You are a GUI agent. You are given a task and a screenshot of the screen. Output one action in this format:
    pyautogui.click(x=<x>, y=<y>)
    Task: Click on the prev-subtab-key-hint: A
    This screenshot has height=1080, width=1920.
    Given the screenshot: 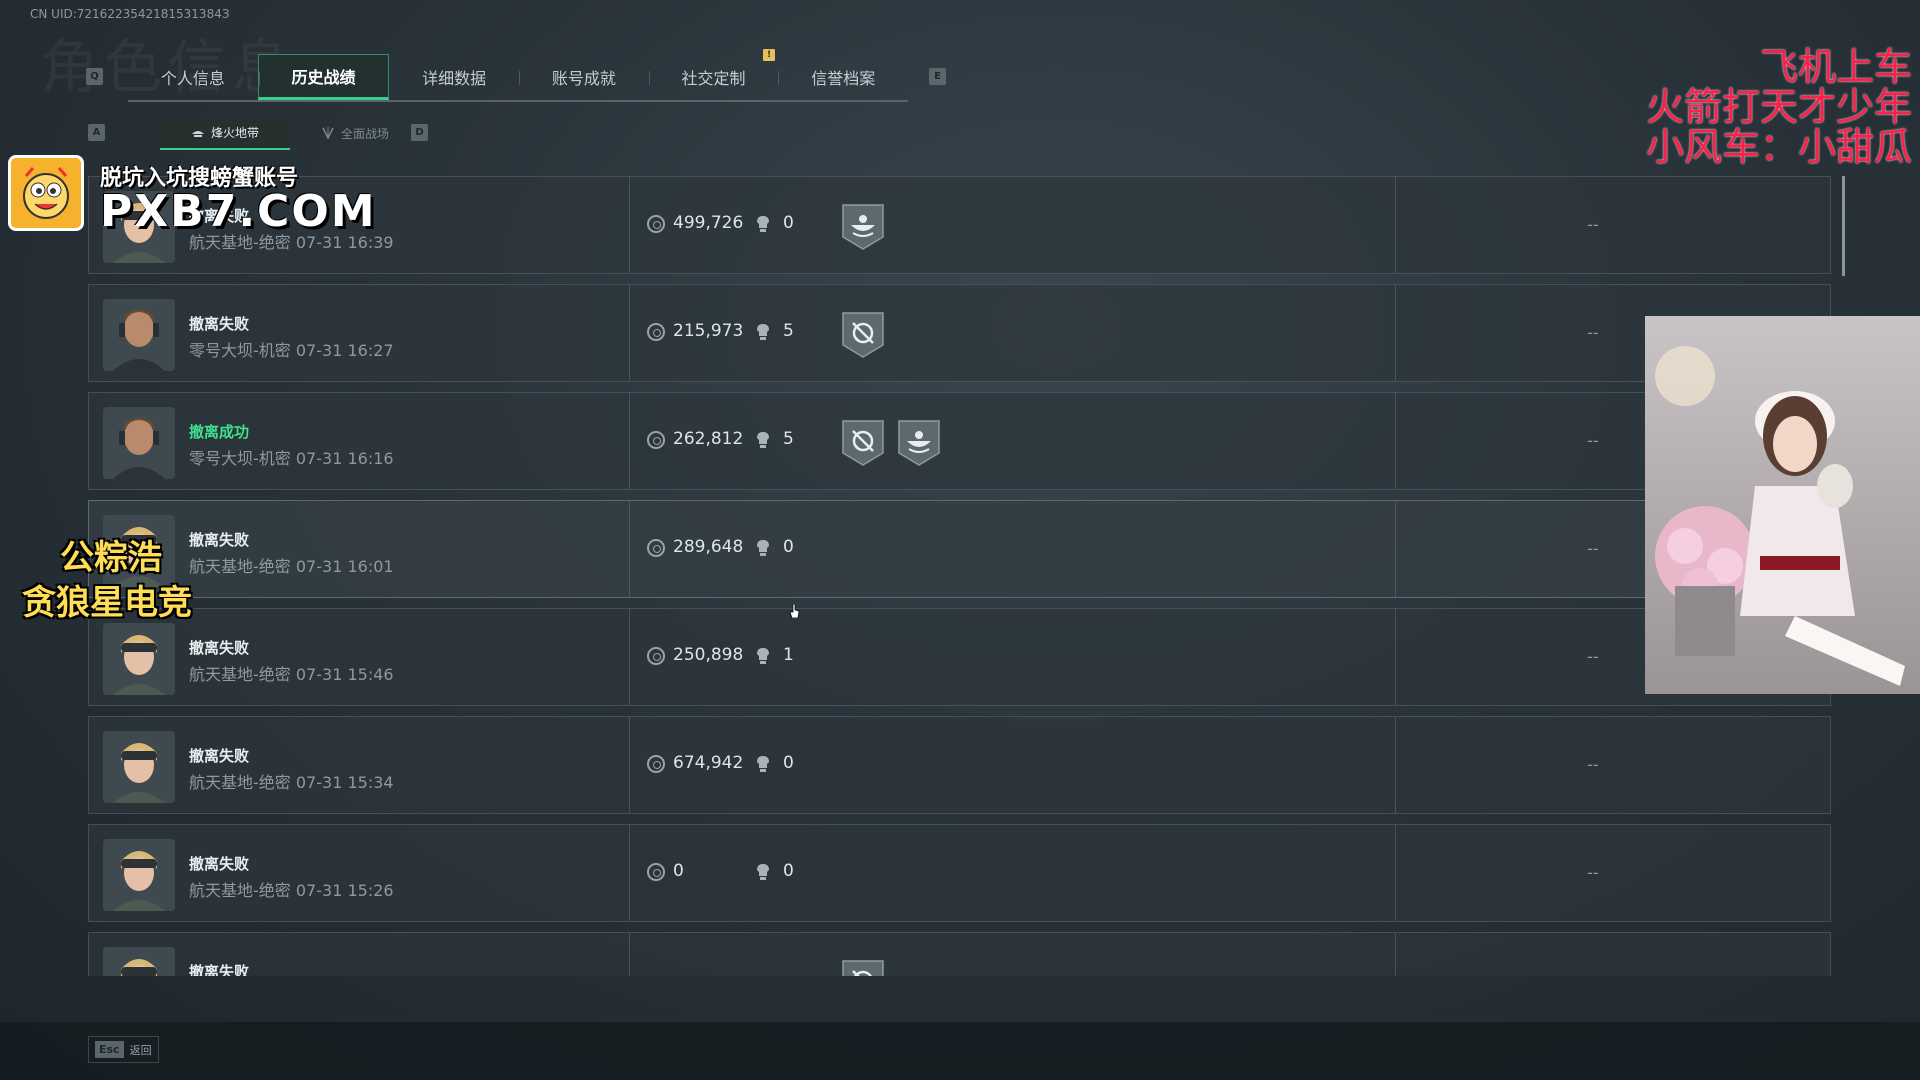 What is the action you would take?
    pyautogui.click(x=96, y=132)
    